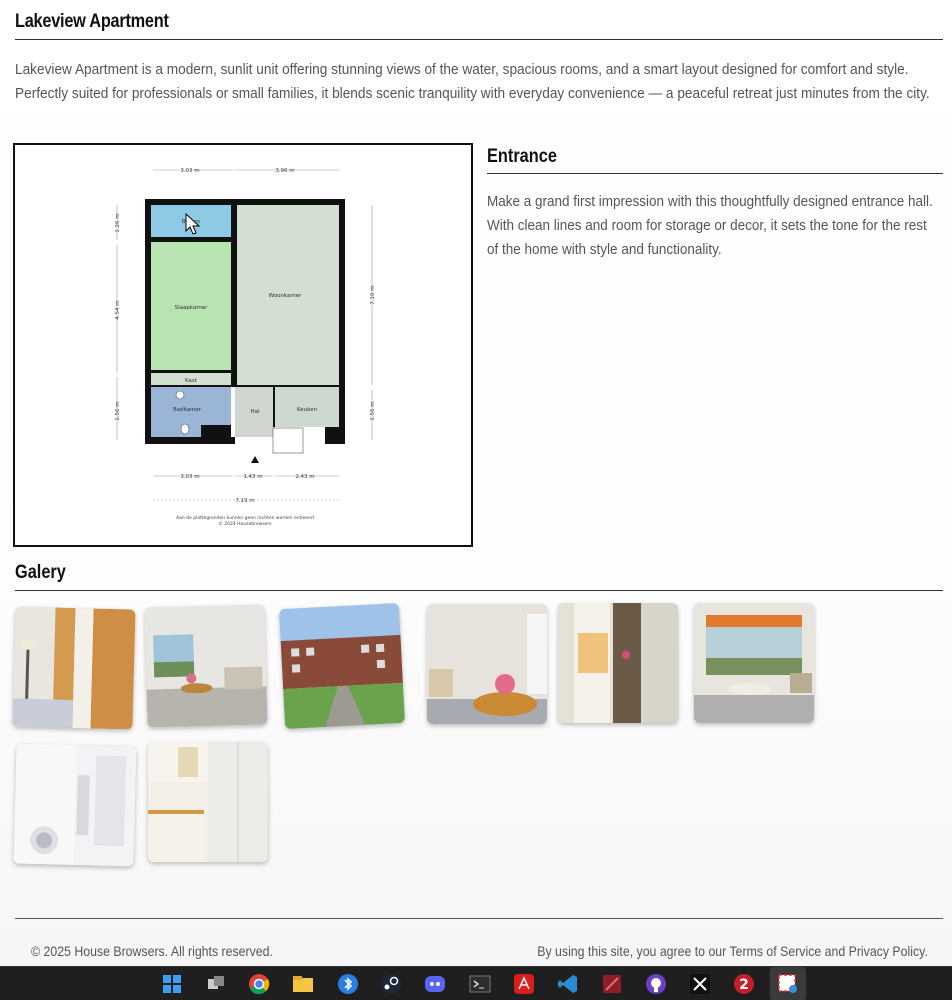 This screenshot has width=952, height=1000. What do you see at coordinates (191, 308) in the screenshot?
I see `room-bedroom: Slaapkamer` at bounding box center [191, 308].